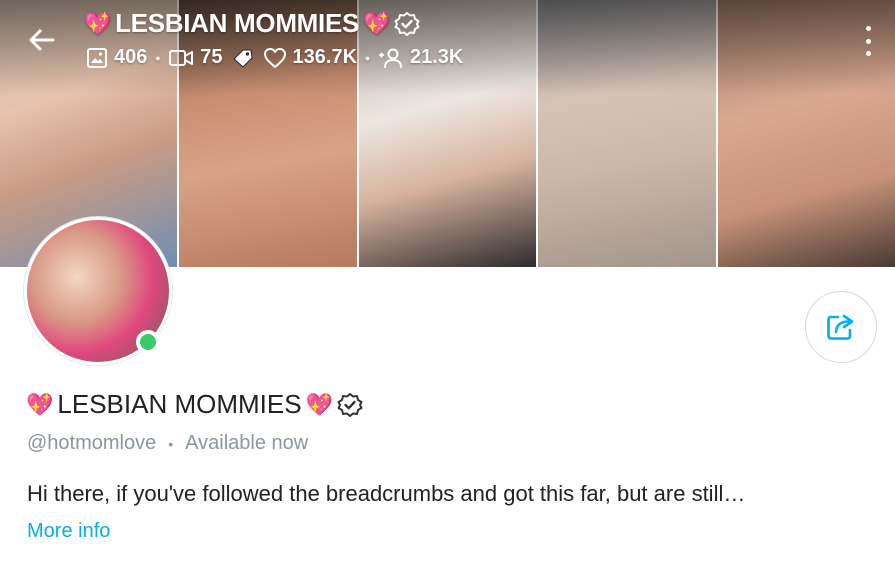  Describe the element at coordinates (436, 57) in the screenshot. I see `fans-count: 21.3K` at that location.